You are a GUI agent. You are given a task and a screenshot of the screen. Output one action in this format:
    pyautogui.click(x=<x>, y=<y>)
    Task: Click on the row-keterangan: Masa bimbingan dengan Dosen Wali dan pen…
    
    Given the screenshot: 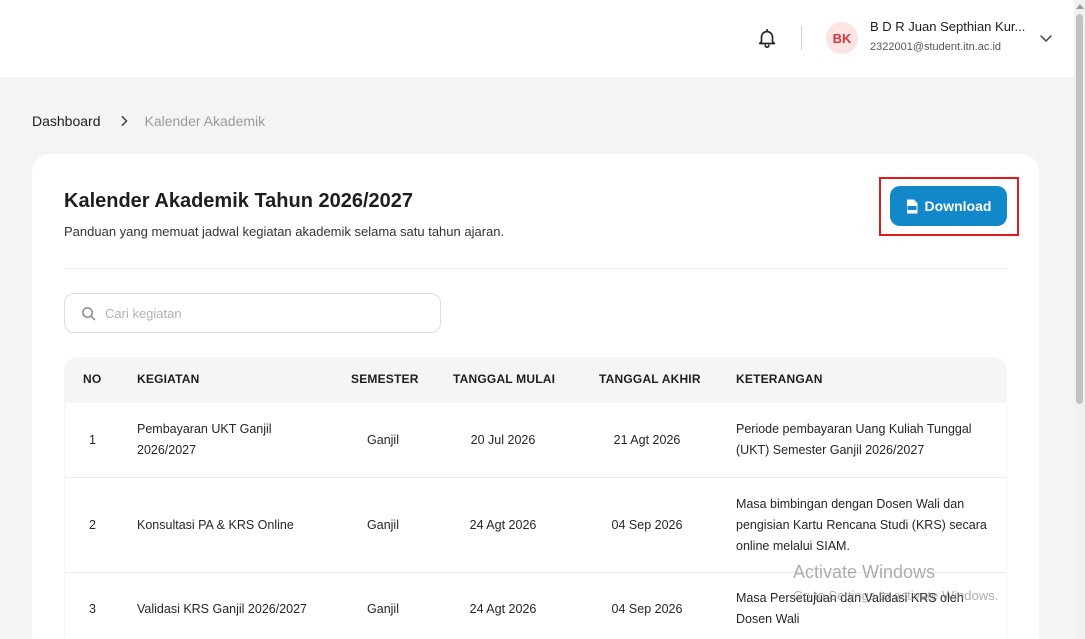 What is the action you would take?
    pyautogui.click(x=861, y=525)
    